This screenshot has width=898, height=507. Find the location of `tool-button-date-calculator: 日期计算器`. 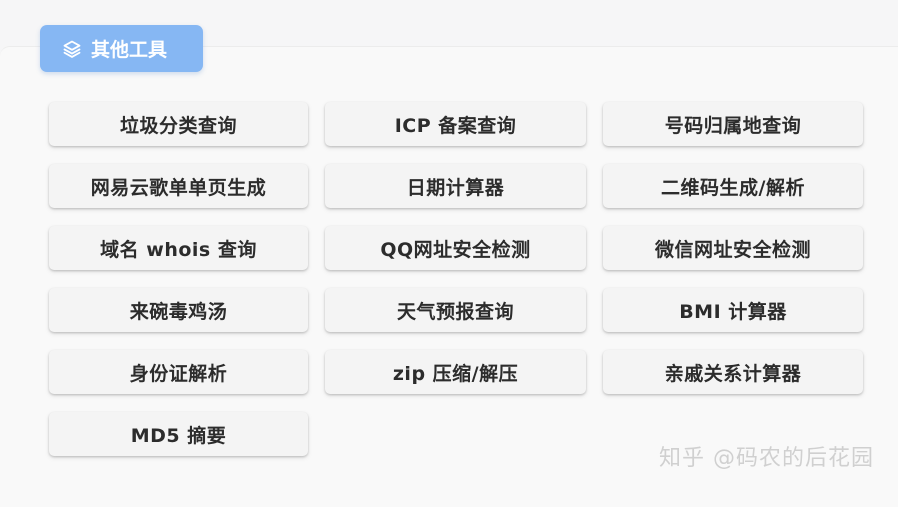

tool-button-date-calculator: 日期计算器 is located at coordinates (455, 186).